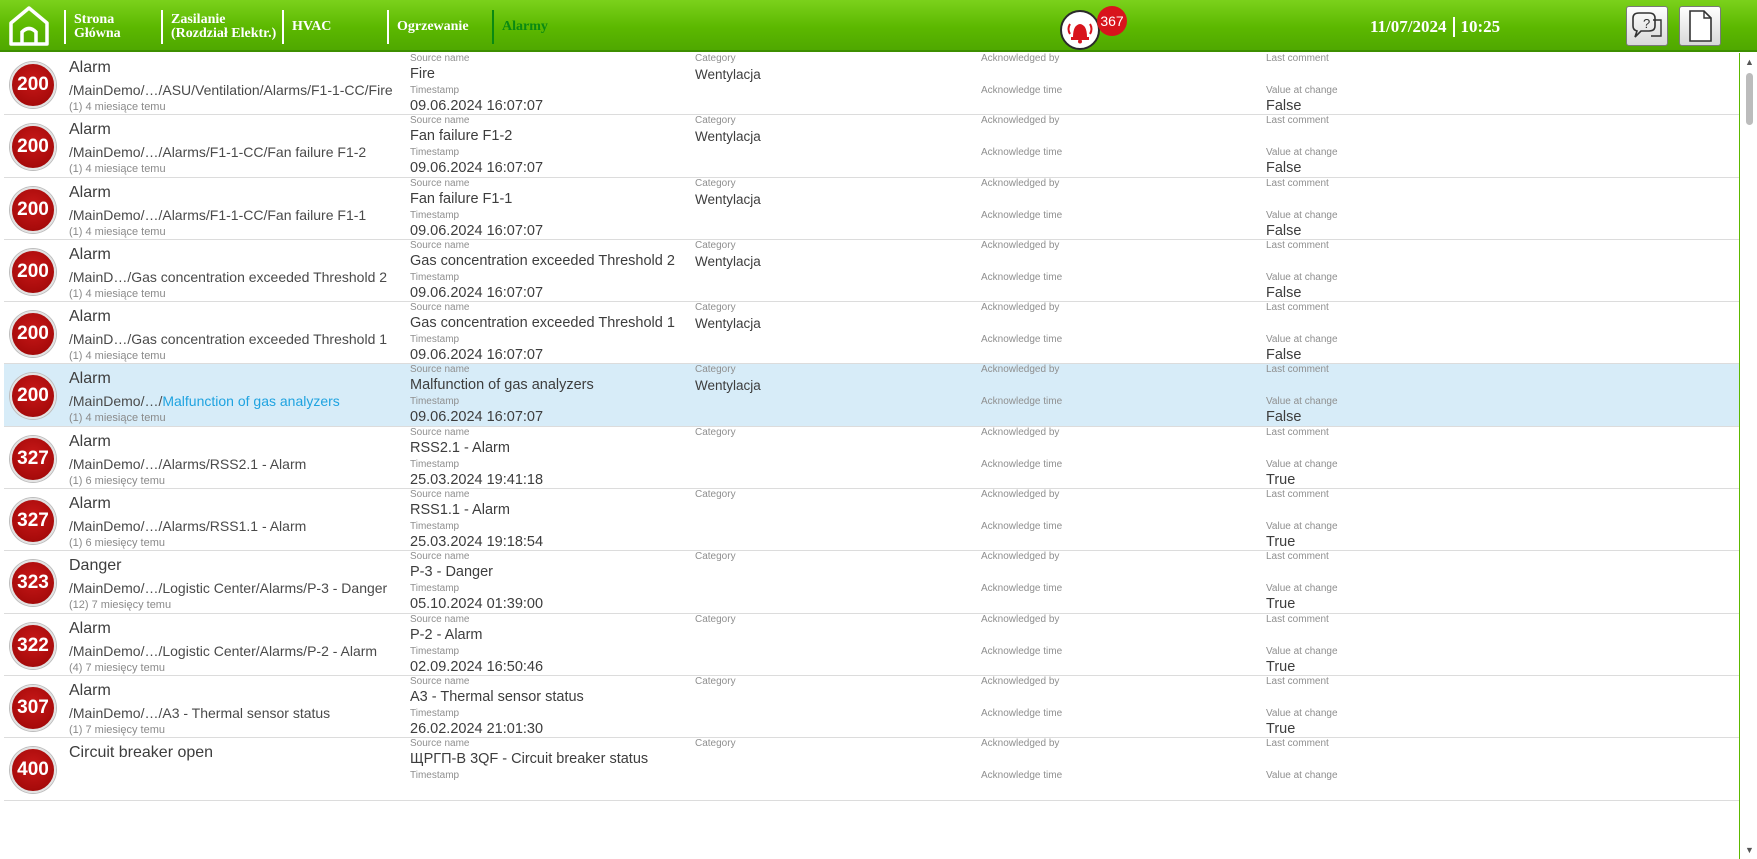 The width and height of the screenshot is (1757, 859). What do you see at coordinates (250, 401) in the screenshot?
I see `alarm-path-link: Malfunction of gas analyzers` at bounding box center [250, 401].